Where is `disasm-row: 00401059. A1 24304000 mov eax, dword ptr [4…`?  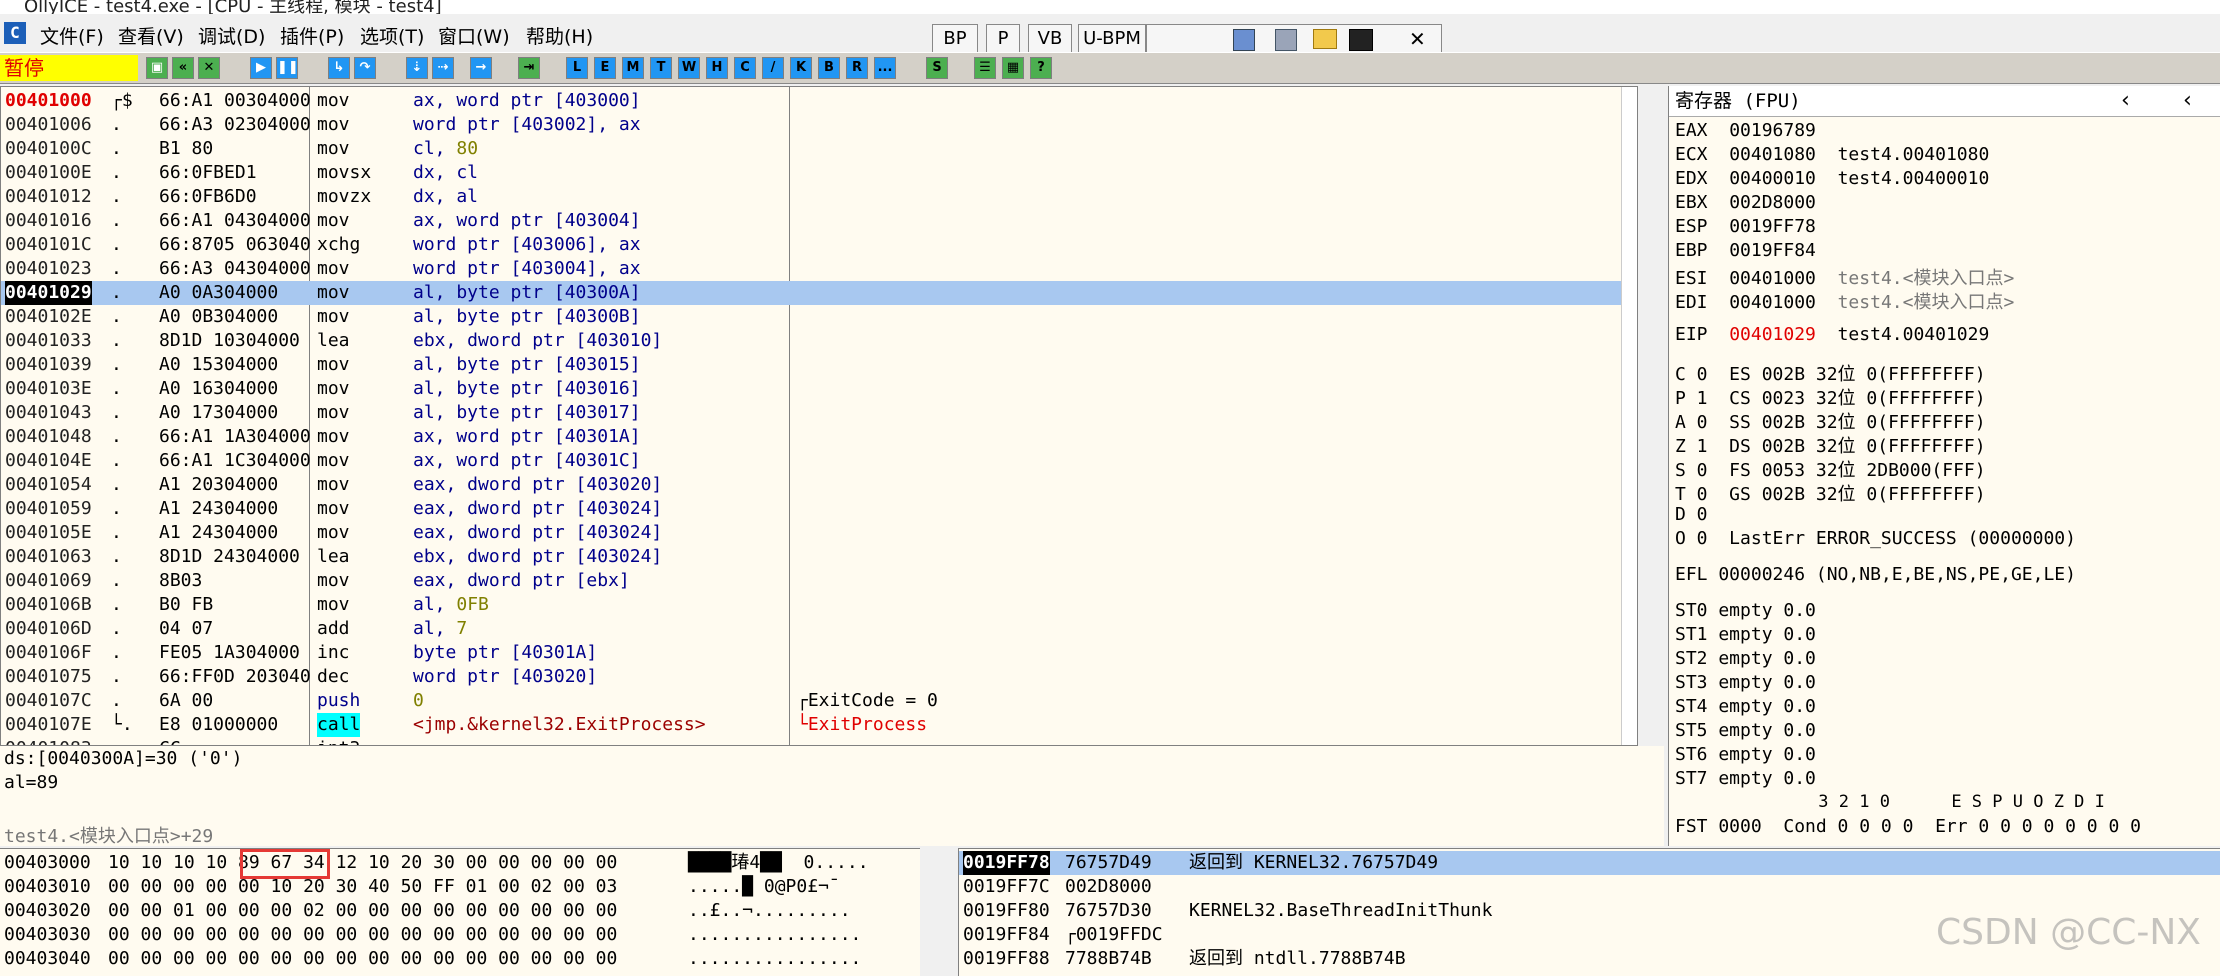 disasm-row: 00401059. A1 24304000 mov eax, dword ptr [4… is located at coordinates (819, 509).